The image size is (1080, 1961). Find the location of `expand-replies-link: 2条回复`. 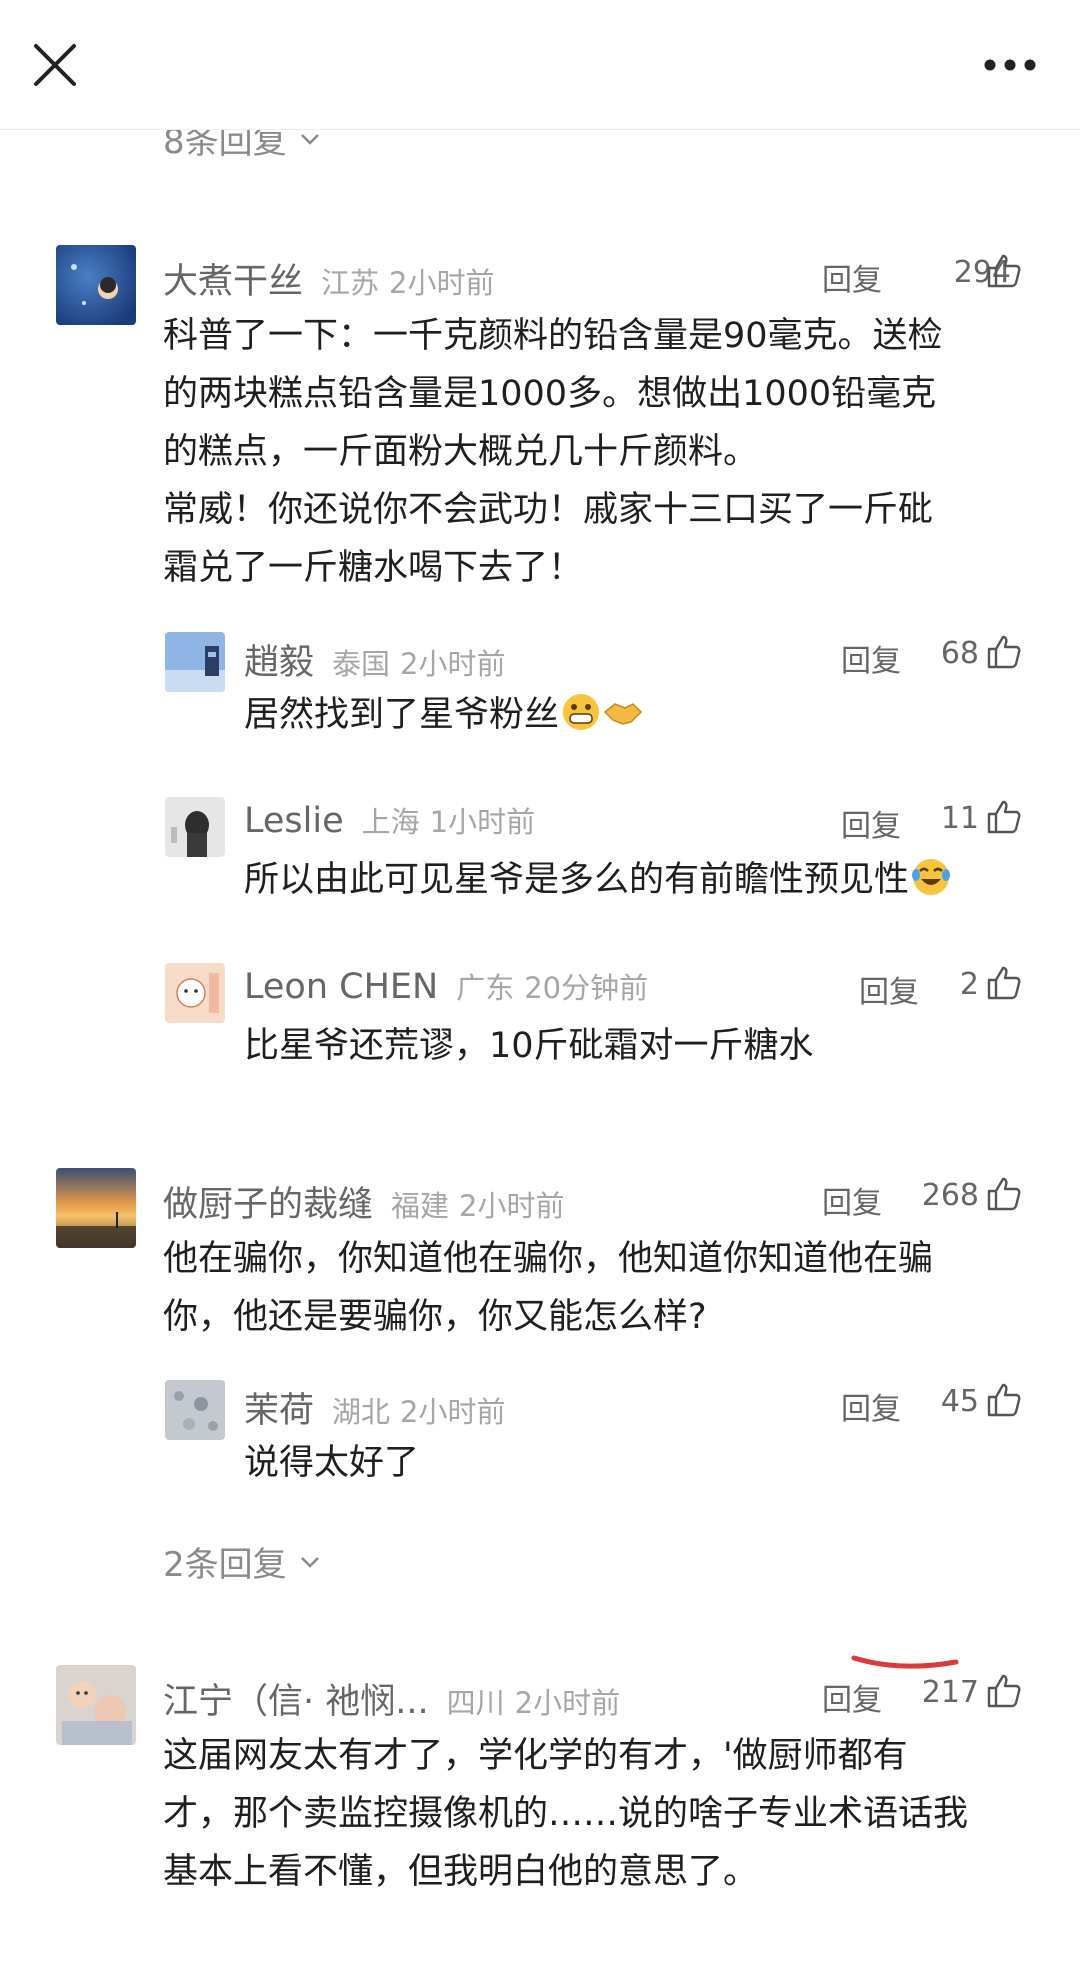

expand-replies-link: 2条回复 is located at coordinates (243, 1561).